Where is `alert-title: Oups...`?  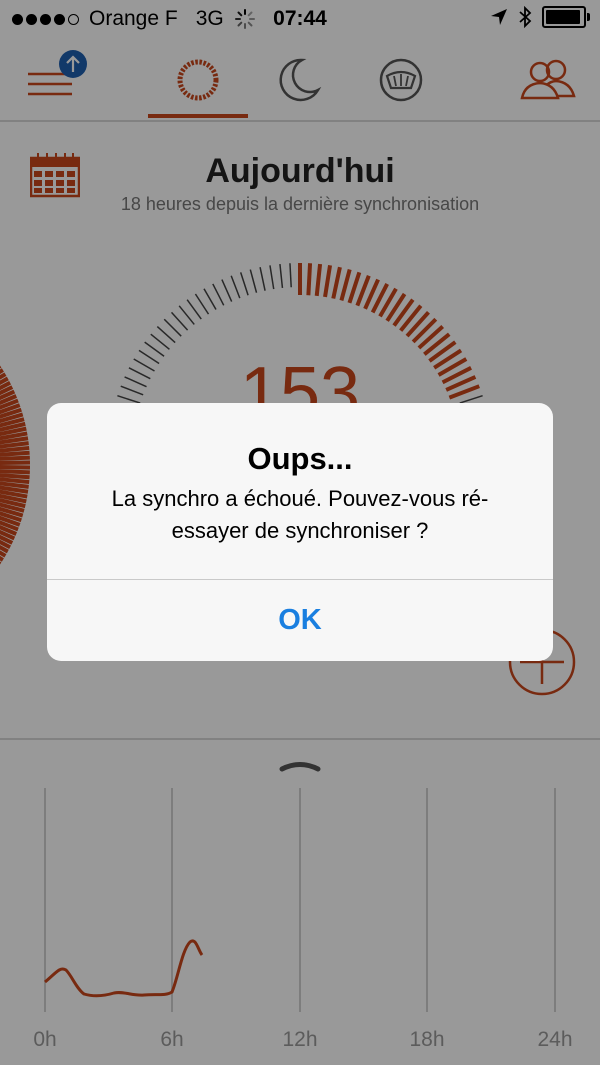
alert-title: Oups... is located at coordinates (300, 458).